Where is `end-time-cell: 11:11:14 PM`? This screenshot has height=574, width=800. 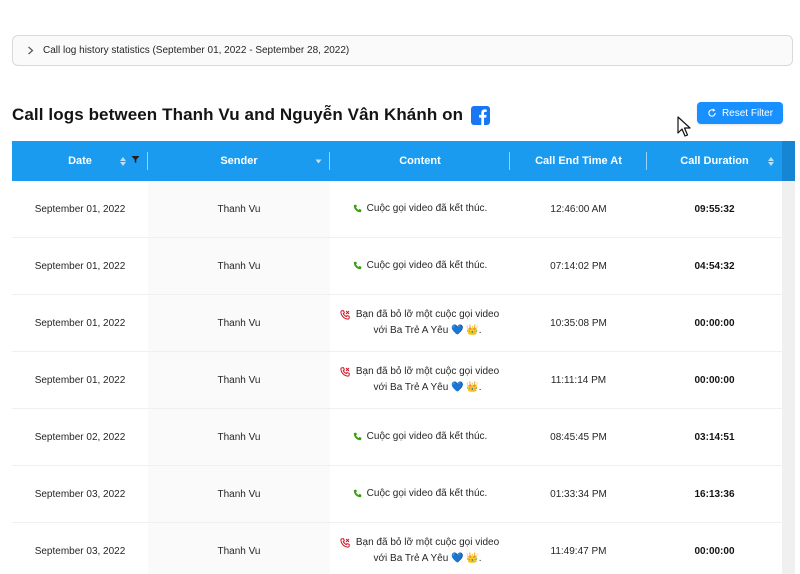
end-time-cell: 11:11:14 PM is located at coordinates (578, 380).